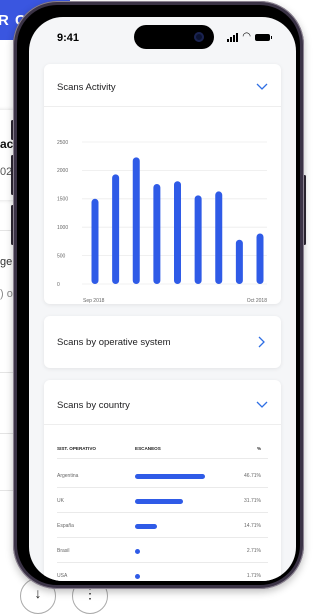 This screenshot has width=320, height=614. What do you see at coordinates (62, 171) in the screenshot?
I see `y-tick-label: 2000` at bounding box center [62, 171].